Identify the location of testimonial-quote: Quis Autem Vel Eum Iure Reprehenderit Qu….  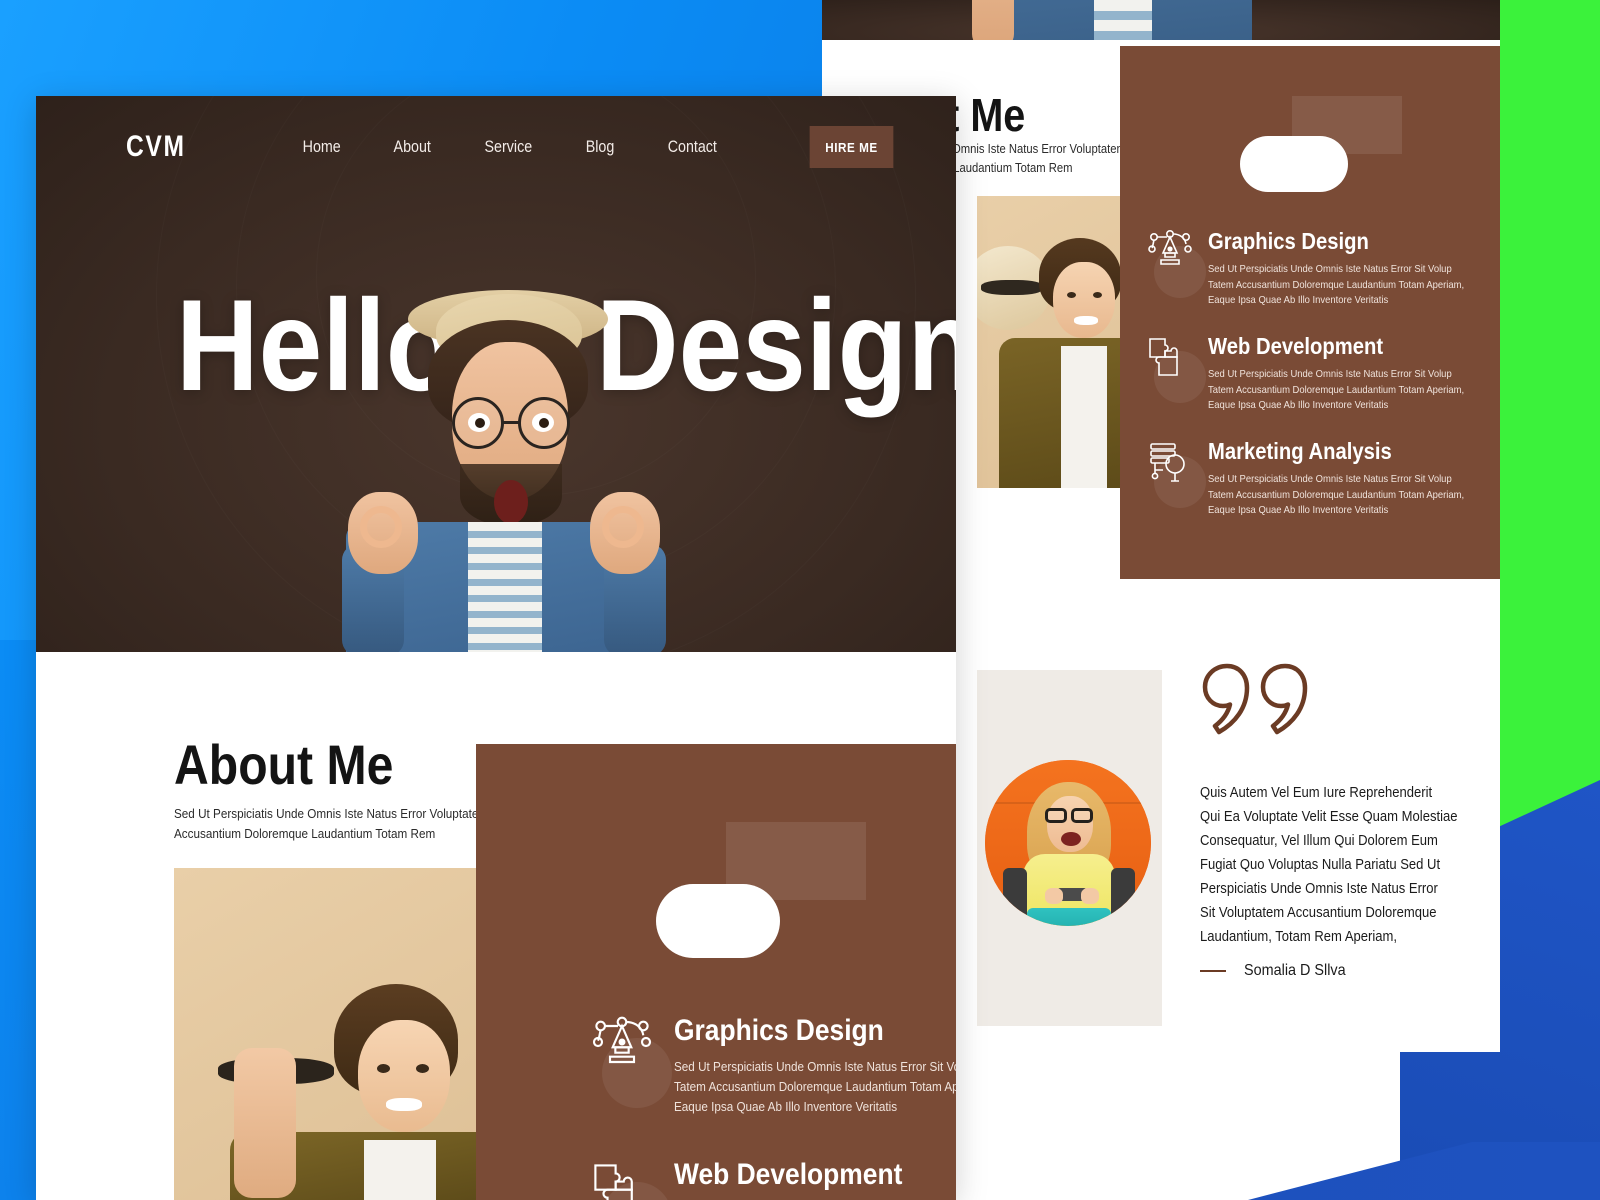
(1329, 865).